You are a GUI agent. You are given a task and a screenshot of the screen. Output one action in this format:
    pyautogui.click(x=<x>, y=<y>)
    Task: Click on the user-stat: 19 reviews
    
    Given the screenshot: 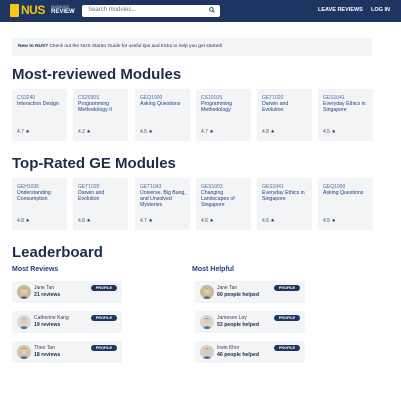 What is the action you would take?
    pyautogui.click(x=47, y=325)
    